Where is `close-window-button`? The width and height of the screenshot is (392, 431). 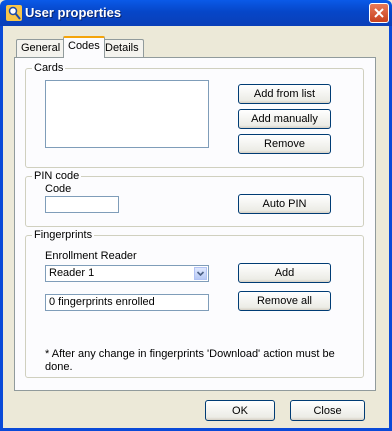 close-window-button is located at coordinates (379, 13).